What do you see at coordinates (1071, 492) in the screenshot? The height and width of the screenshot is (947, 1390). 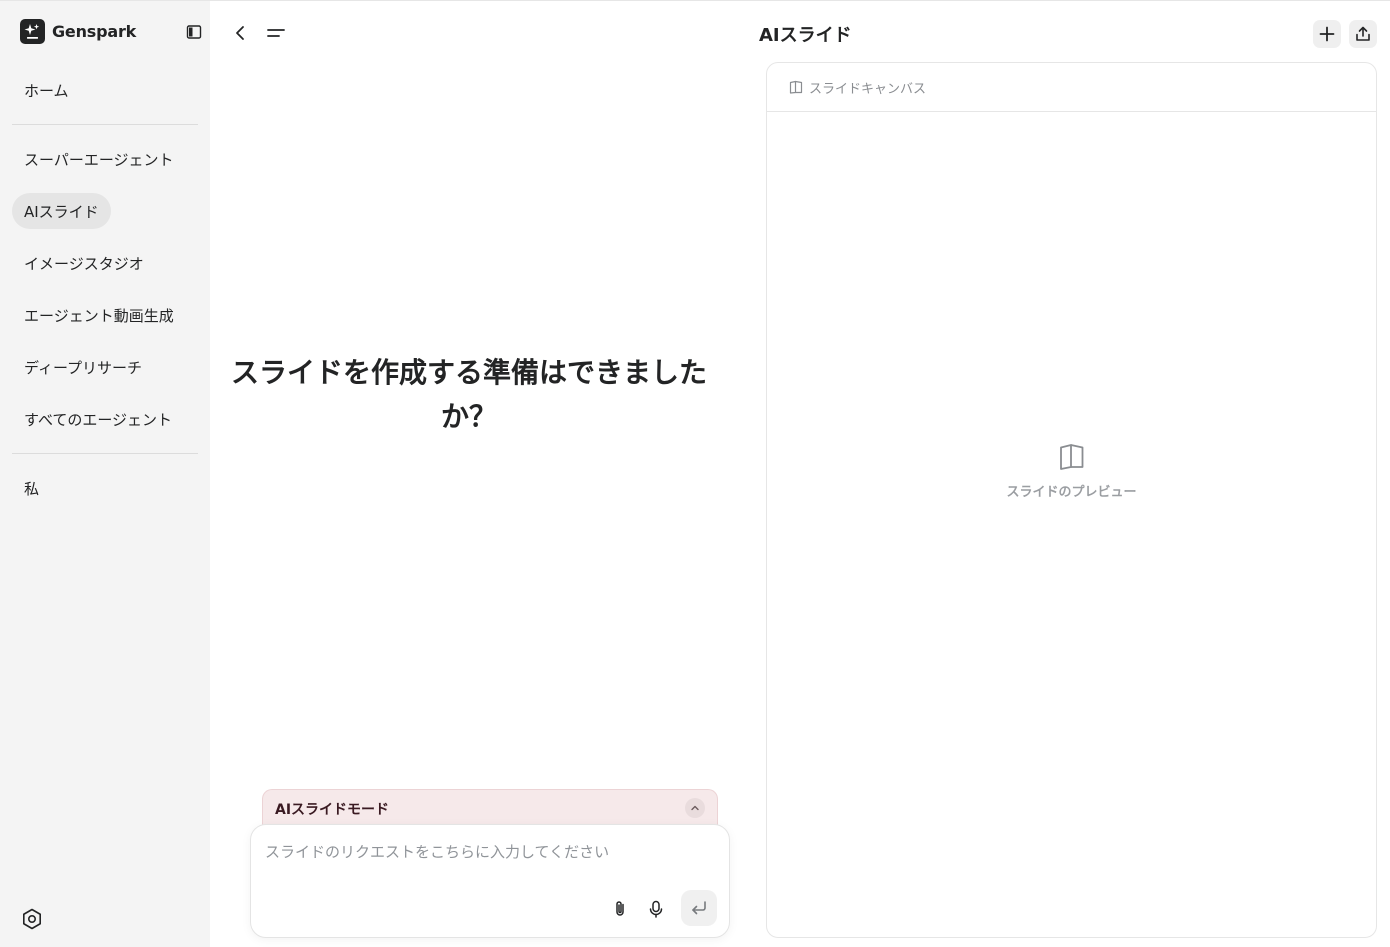 I see `preview-label: スライドのプレビュー` at bounding box center [1071, 492].